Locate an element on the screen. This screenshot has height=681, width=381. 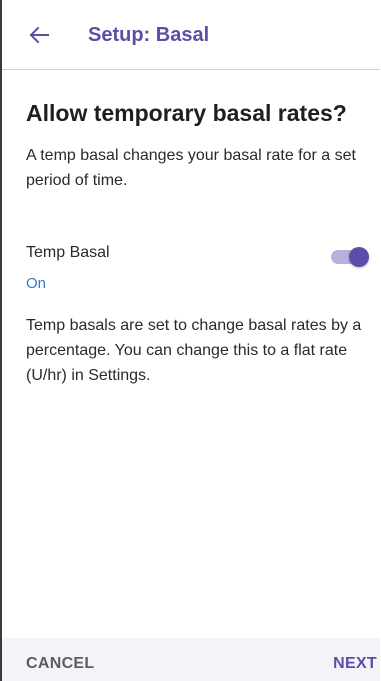
footer-bar: CANCEL NEXT is located at coordinates (191, 659).